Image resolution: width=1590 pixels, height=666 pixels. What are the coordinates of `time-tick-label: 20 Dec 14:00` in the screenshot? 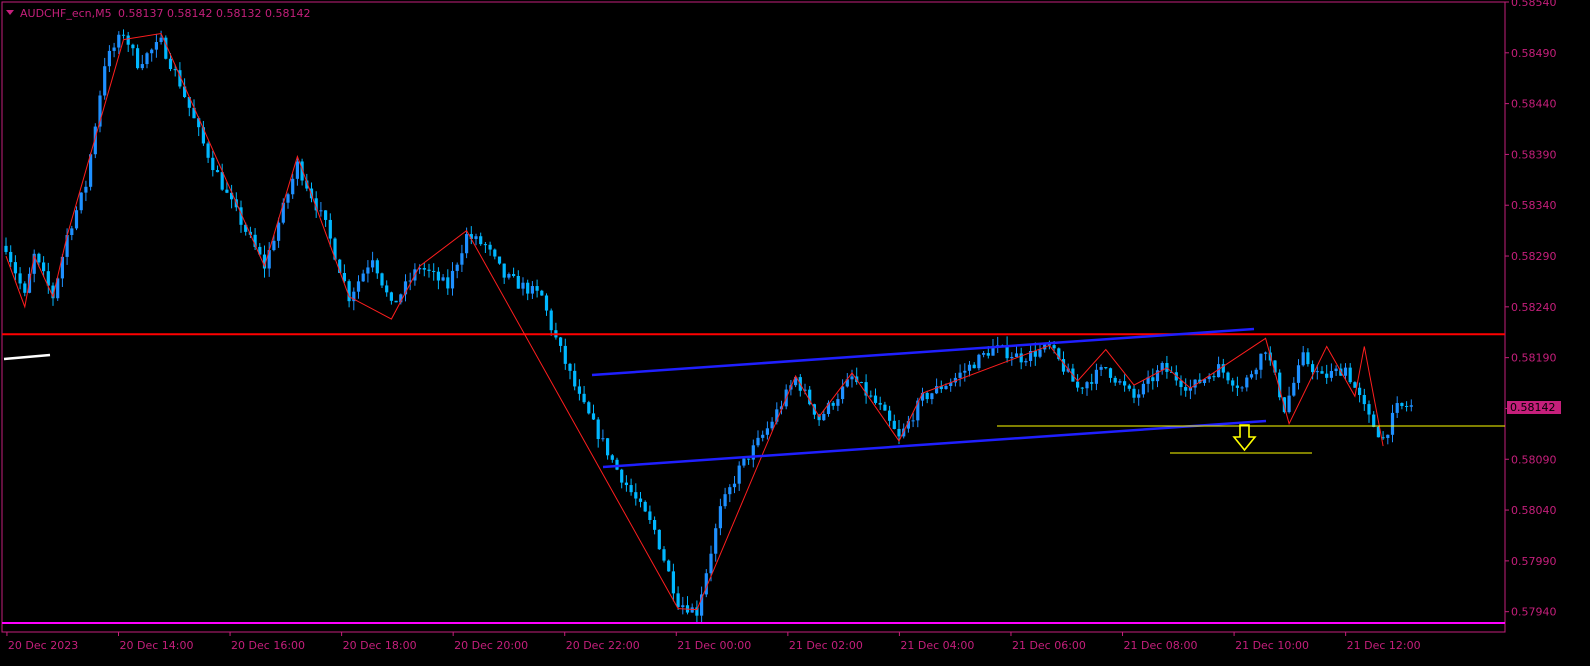 It's located at (156, 645).